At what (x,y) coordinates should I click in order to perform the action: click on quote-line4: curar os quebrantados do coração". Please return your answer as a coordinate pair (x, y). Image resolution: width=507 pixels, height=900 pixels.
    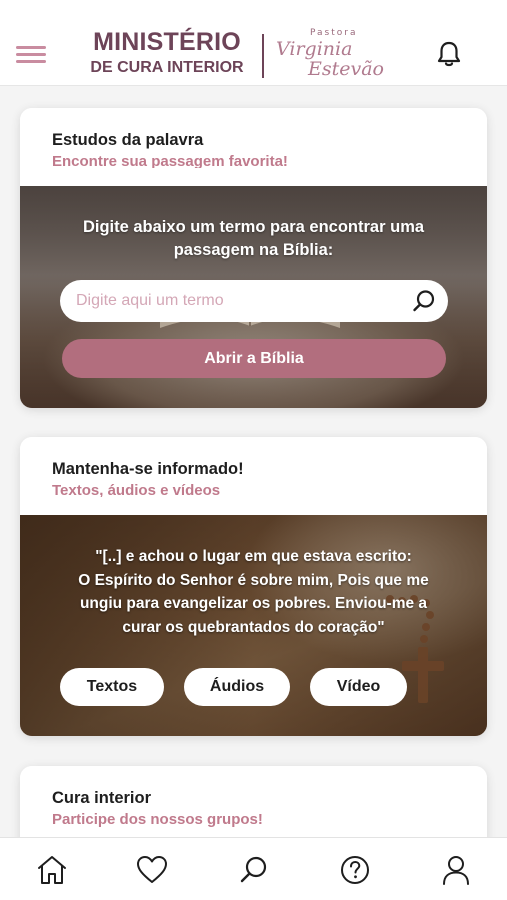
    Looking at the image, I should click on (253, 627).